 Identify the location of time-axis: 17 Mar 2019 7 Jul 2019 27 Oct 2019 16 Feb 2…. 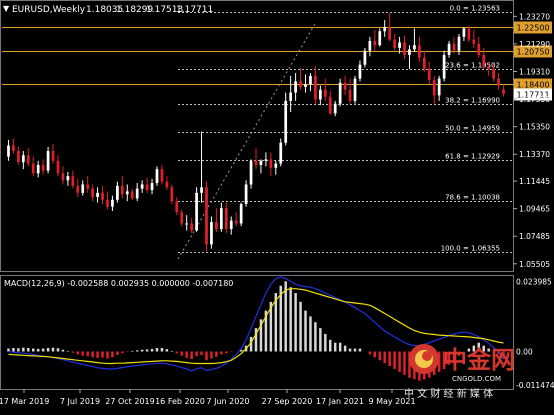
(208, 397).